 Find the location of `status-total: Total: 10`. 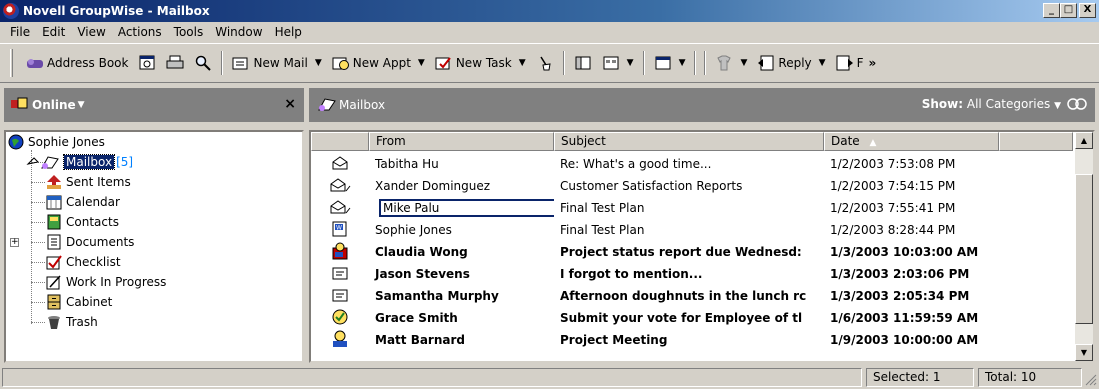

status-total: Total: 10 is located at coordinates (1030, 377).